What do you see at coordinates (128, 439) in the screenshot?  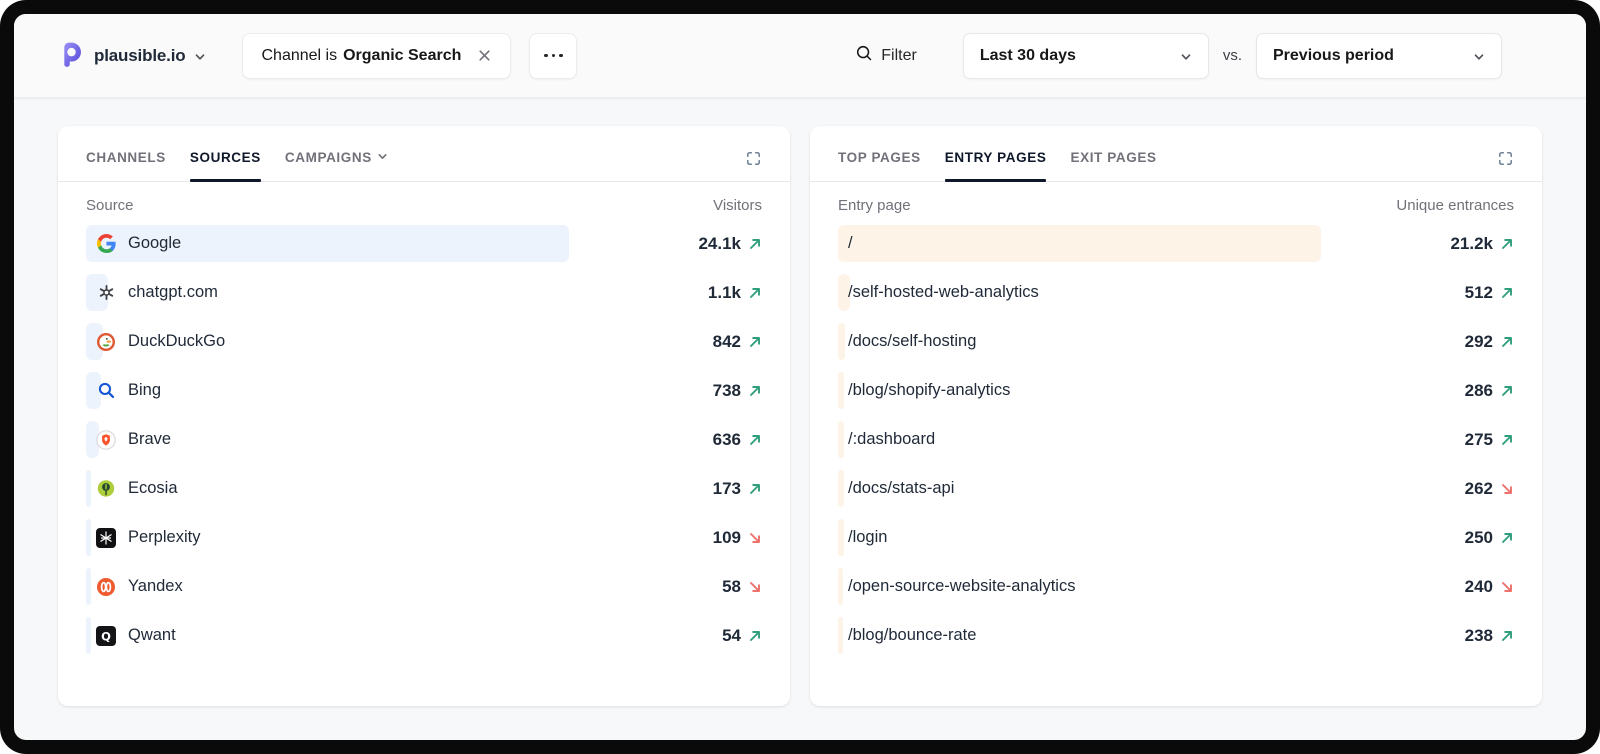 I see `row-label: Brave` at bounding box center [128, 439].